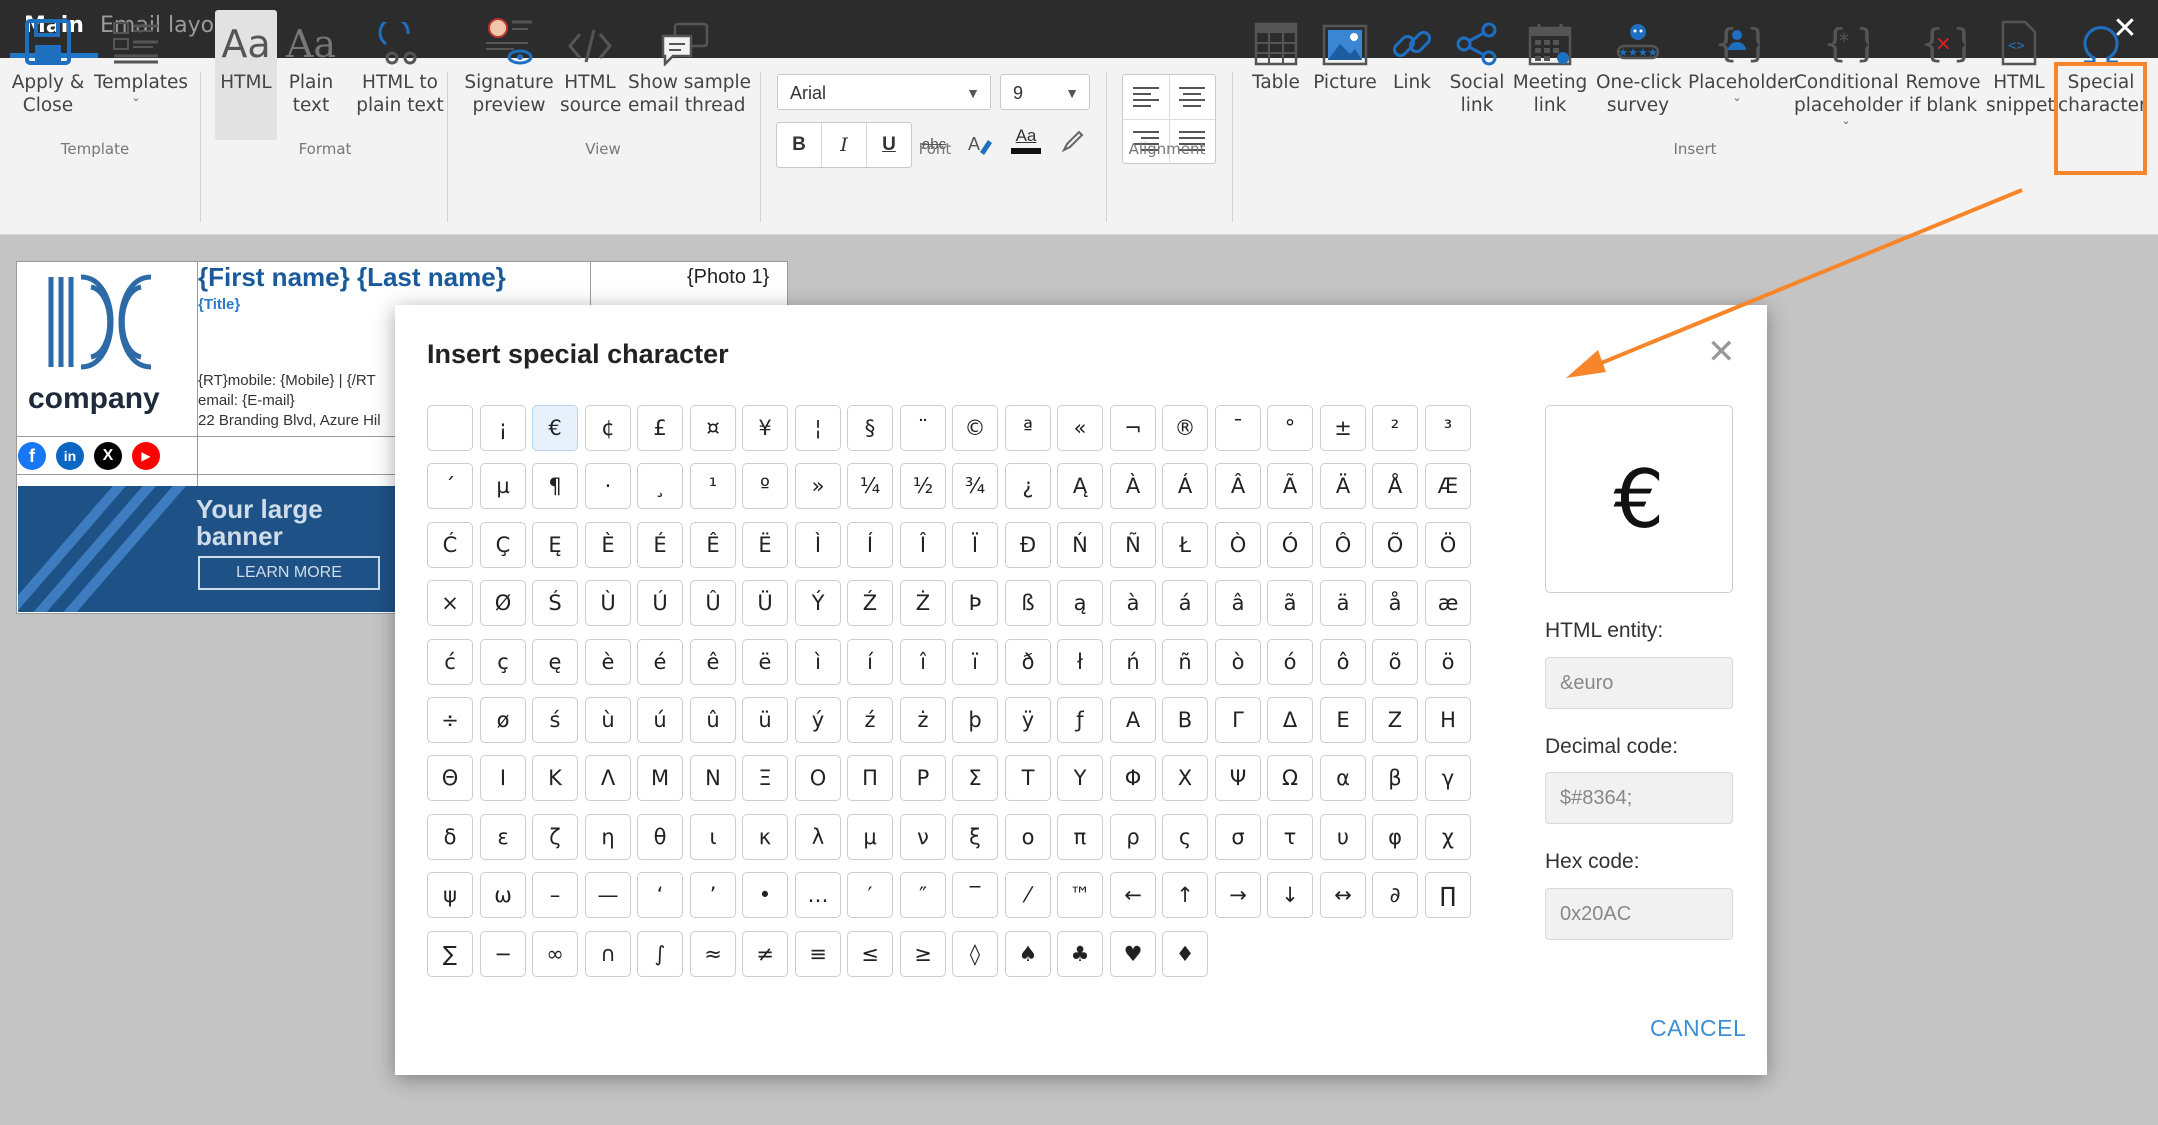 The image size is (2158, 1125). Describe the element at coordinates (765, 720) in the screenshot. I see `char-cell: ü` at that location.